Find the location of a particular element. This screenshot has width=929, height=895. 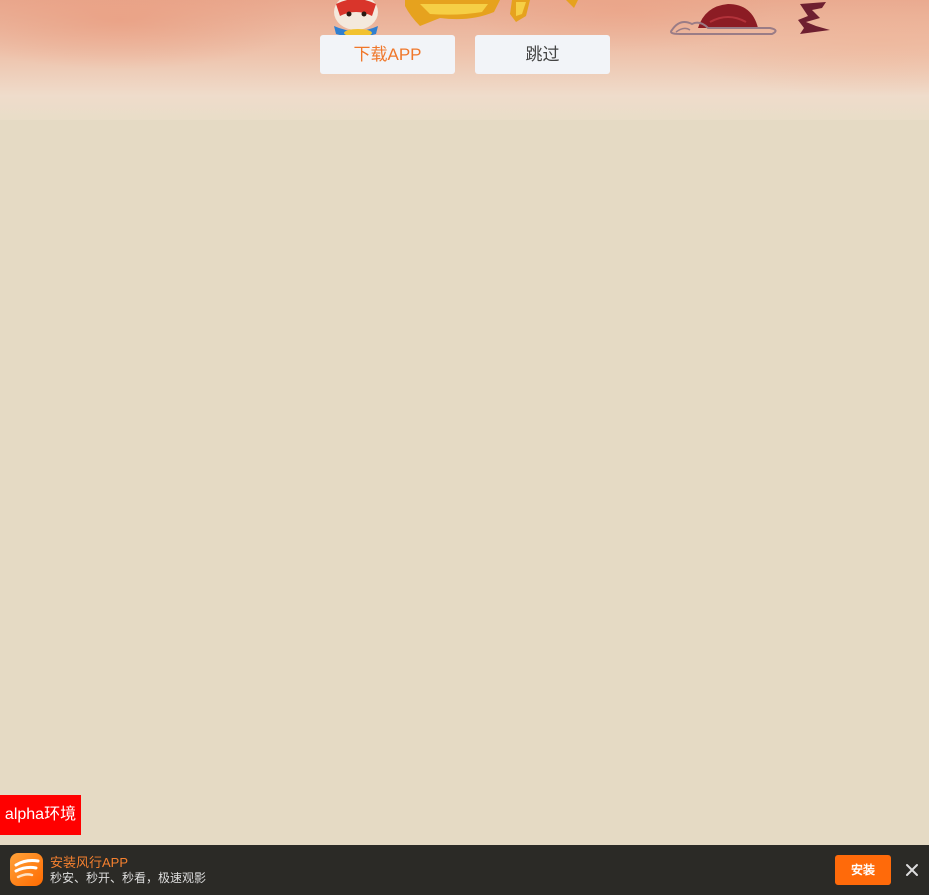

banner-illustration is located at coordinates (582, 18).